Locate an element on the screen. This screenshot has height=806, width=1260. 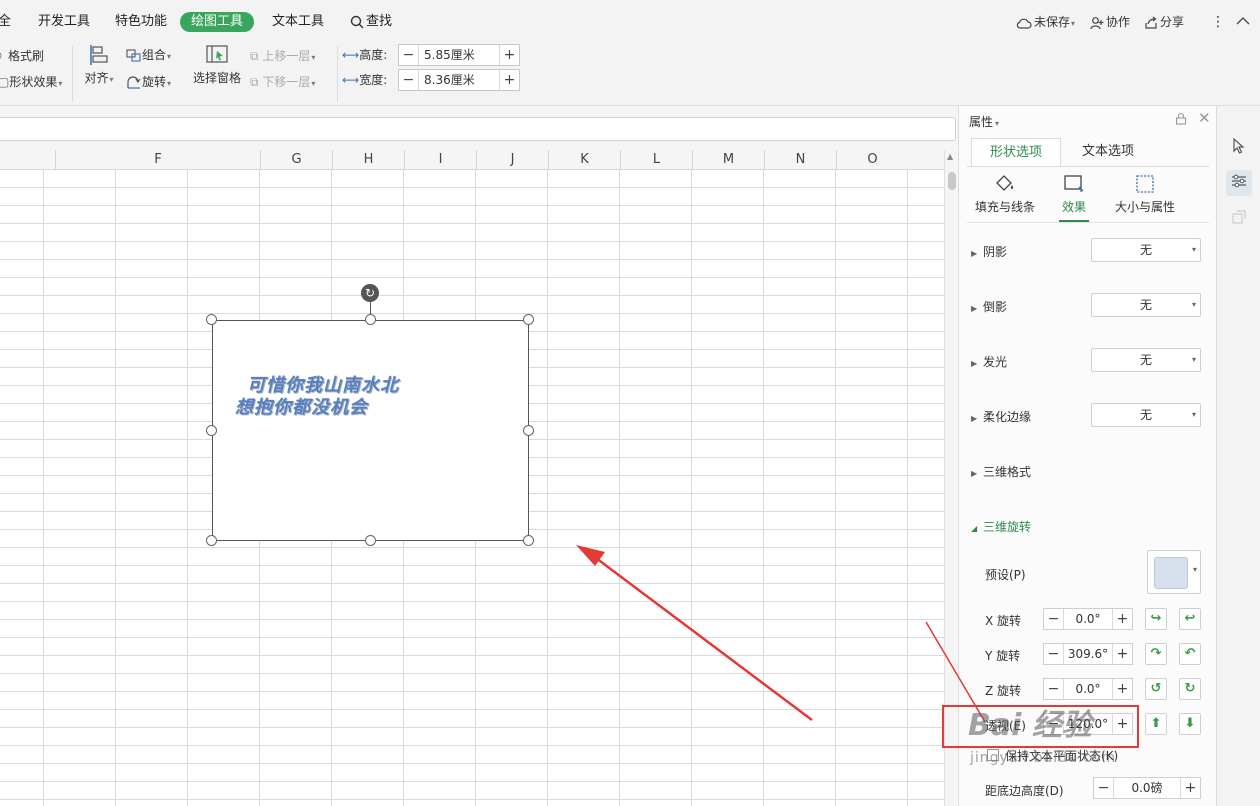
format-painter-button: 》格式刷 is located at coordinates (22, 56).